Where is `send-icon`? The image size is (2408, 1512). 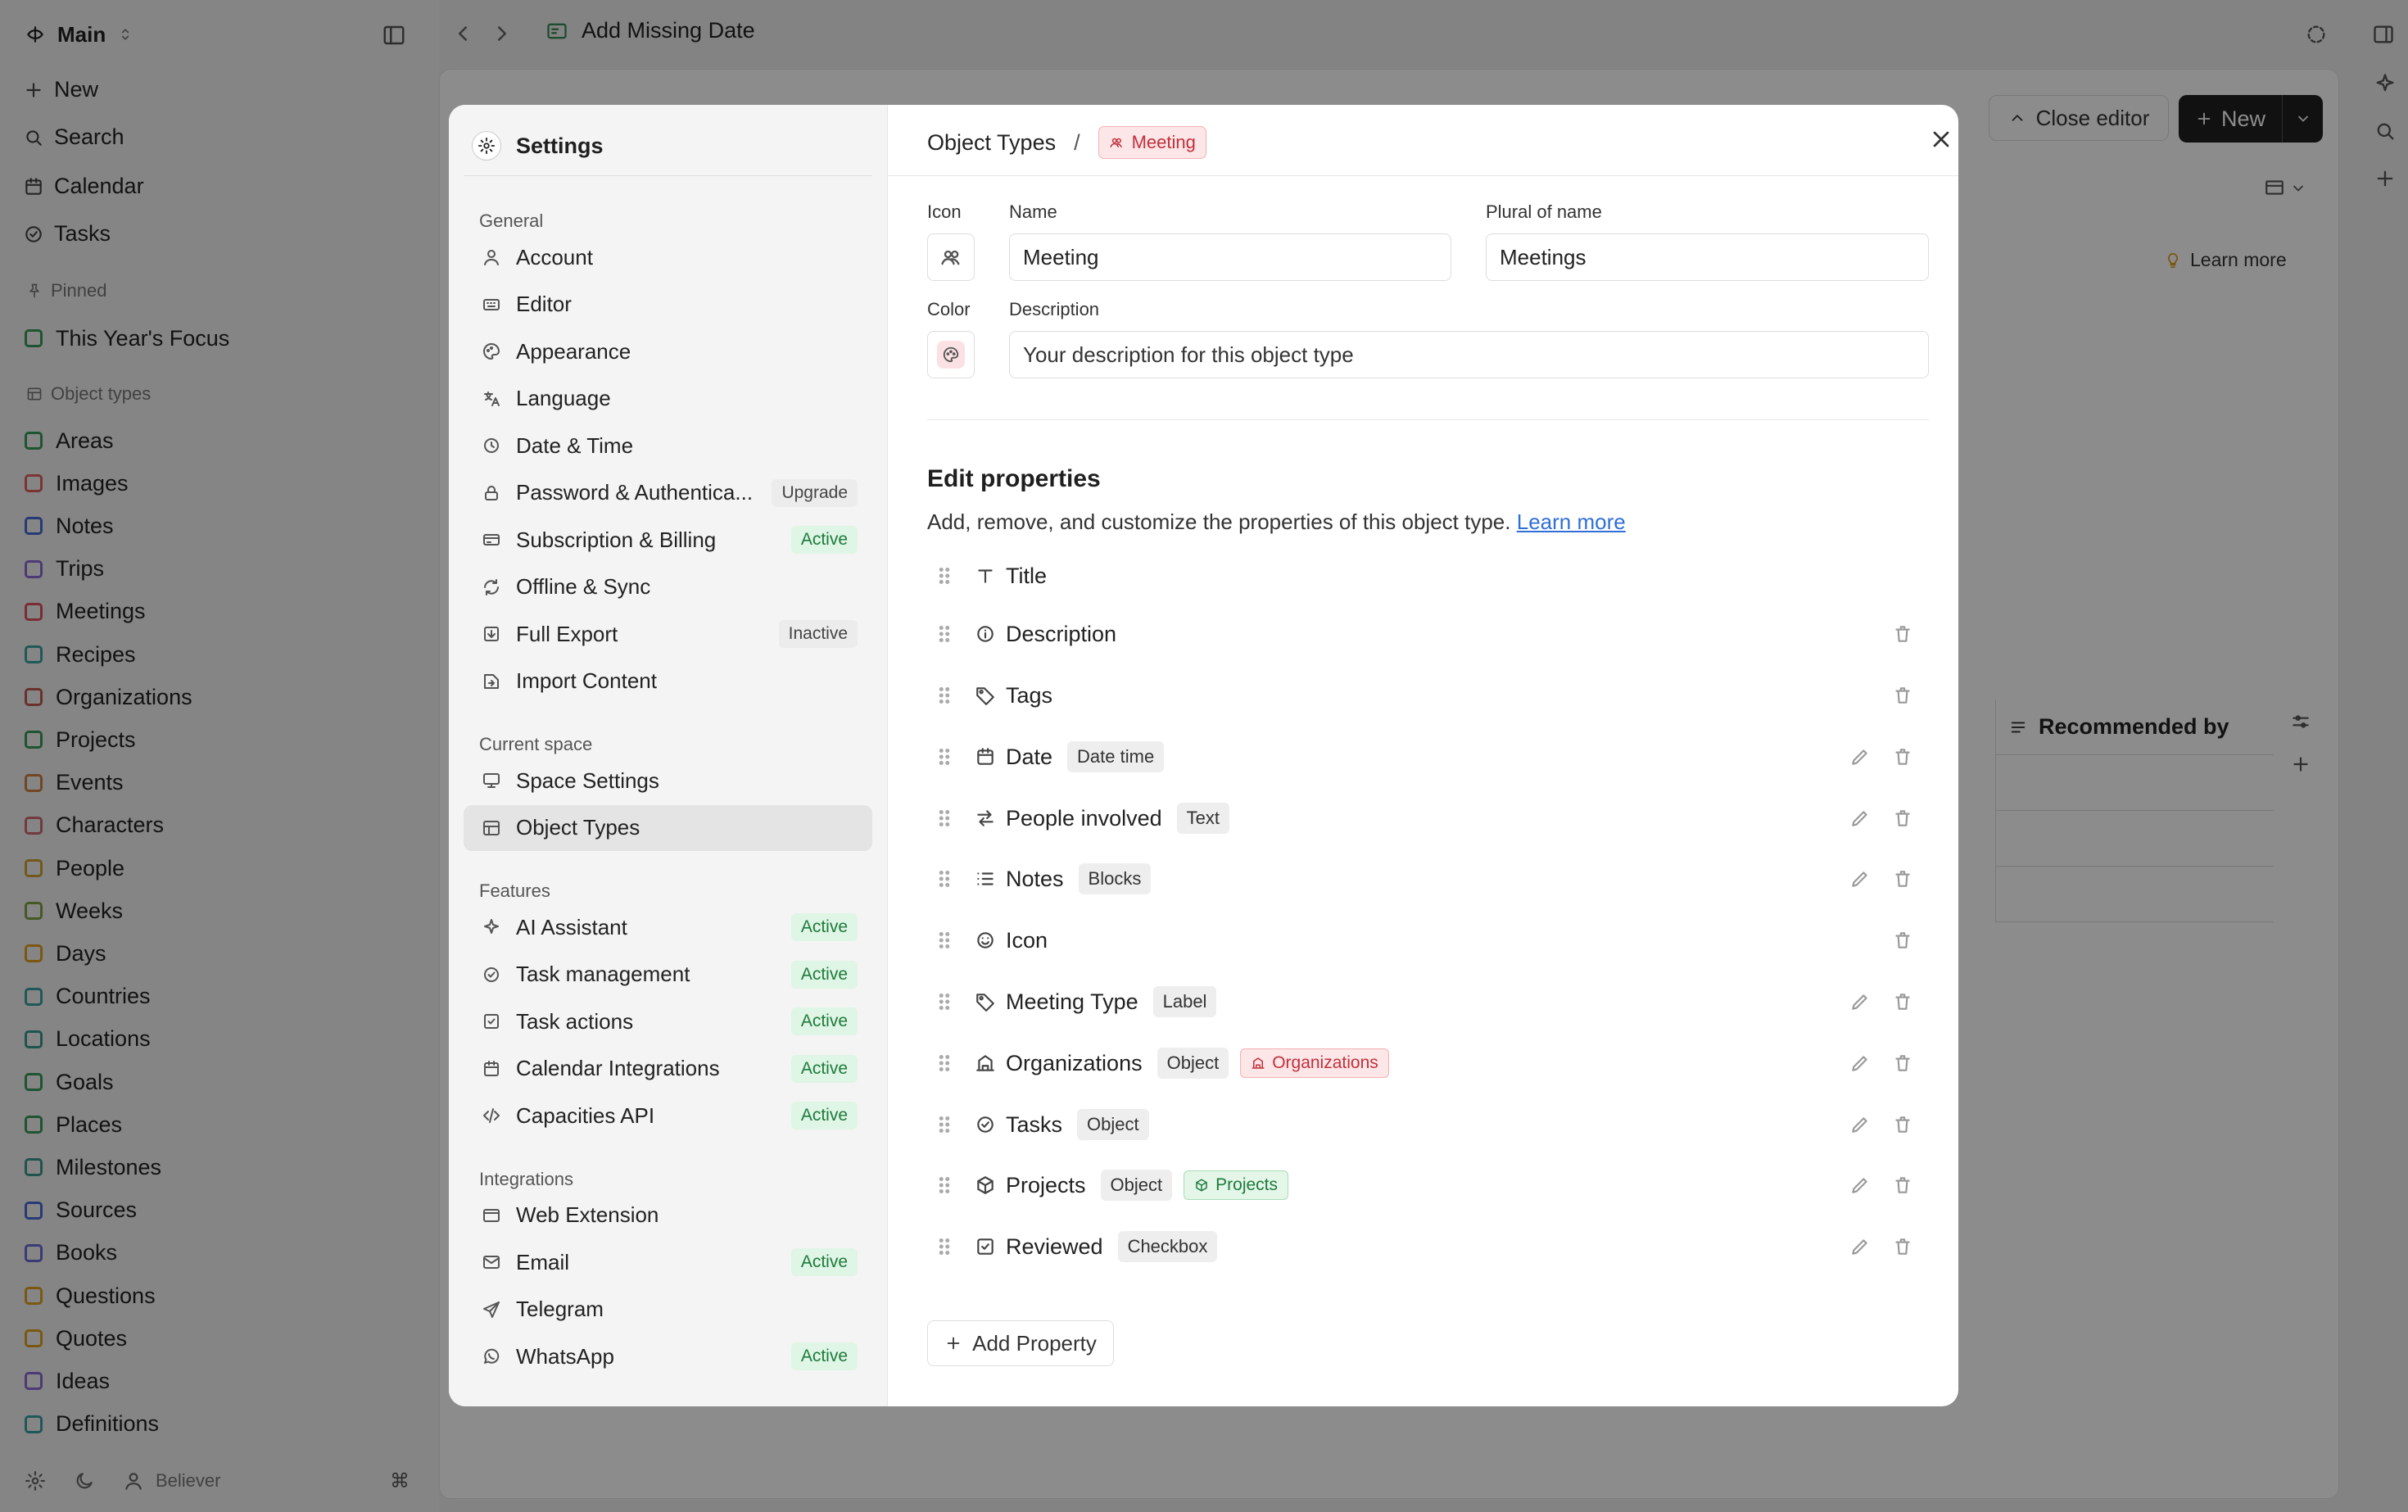 send-icon is located at coordinates (491, 1310).